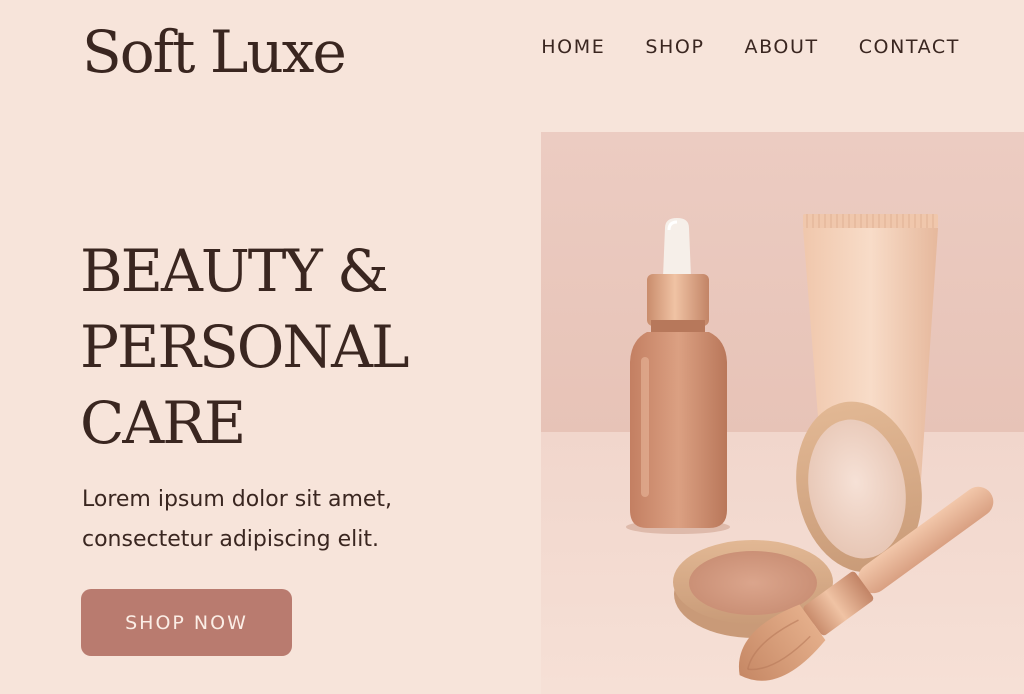 This screenshot has width=1024, height=694. I want to click on hero-headline-line-1: BEAUTY &, so click(234, 271).